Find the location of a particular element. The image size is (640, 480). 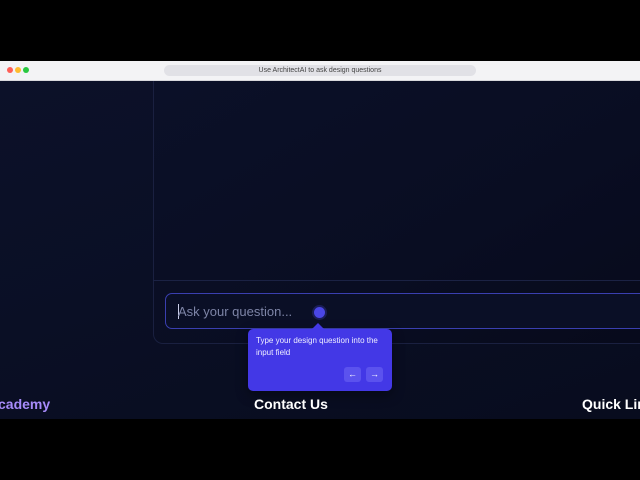

question-input-container is located at coordinates (402, 311).